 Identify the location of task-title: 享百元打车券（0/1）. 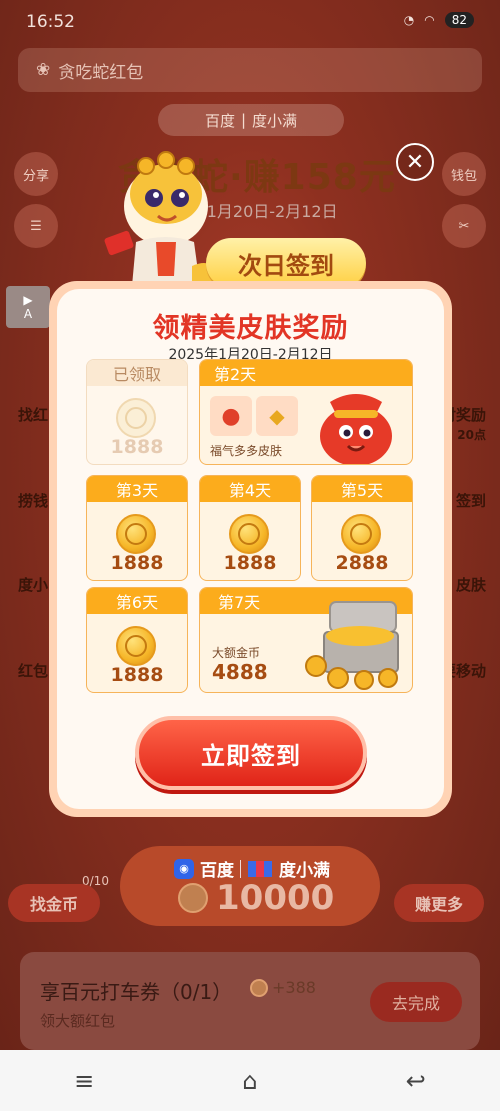
(136, 992).